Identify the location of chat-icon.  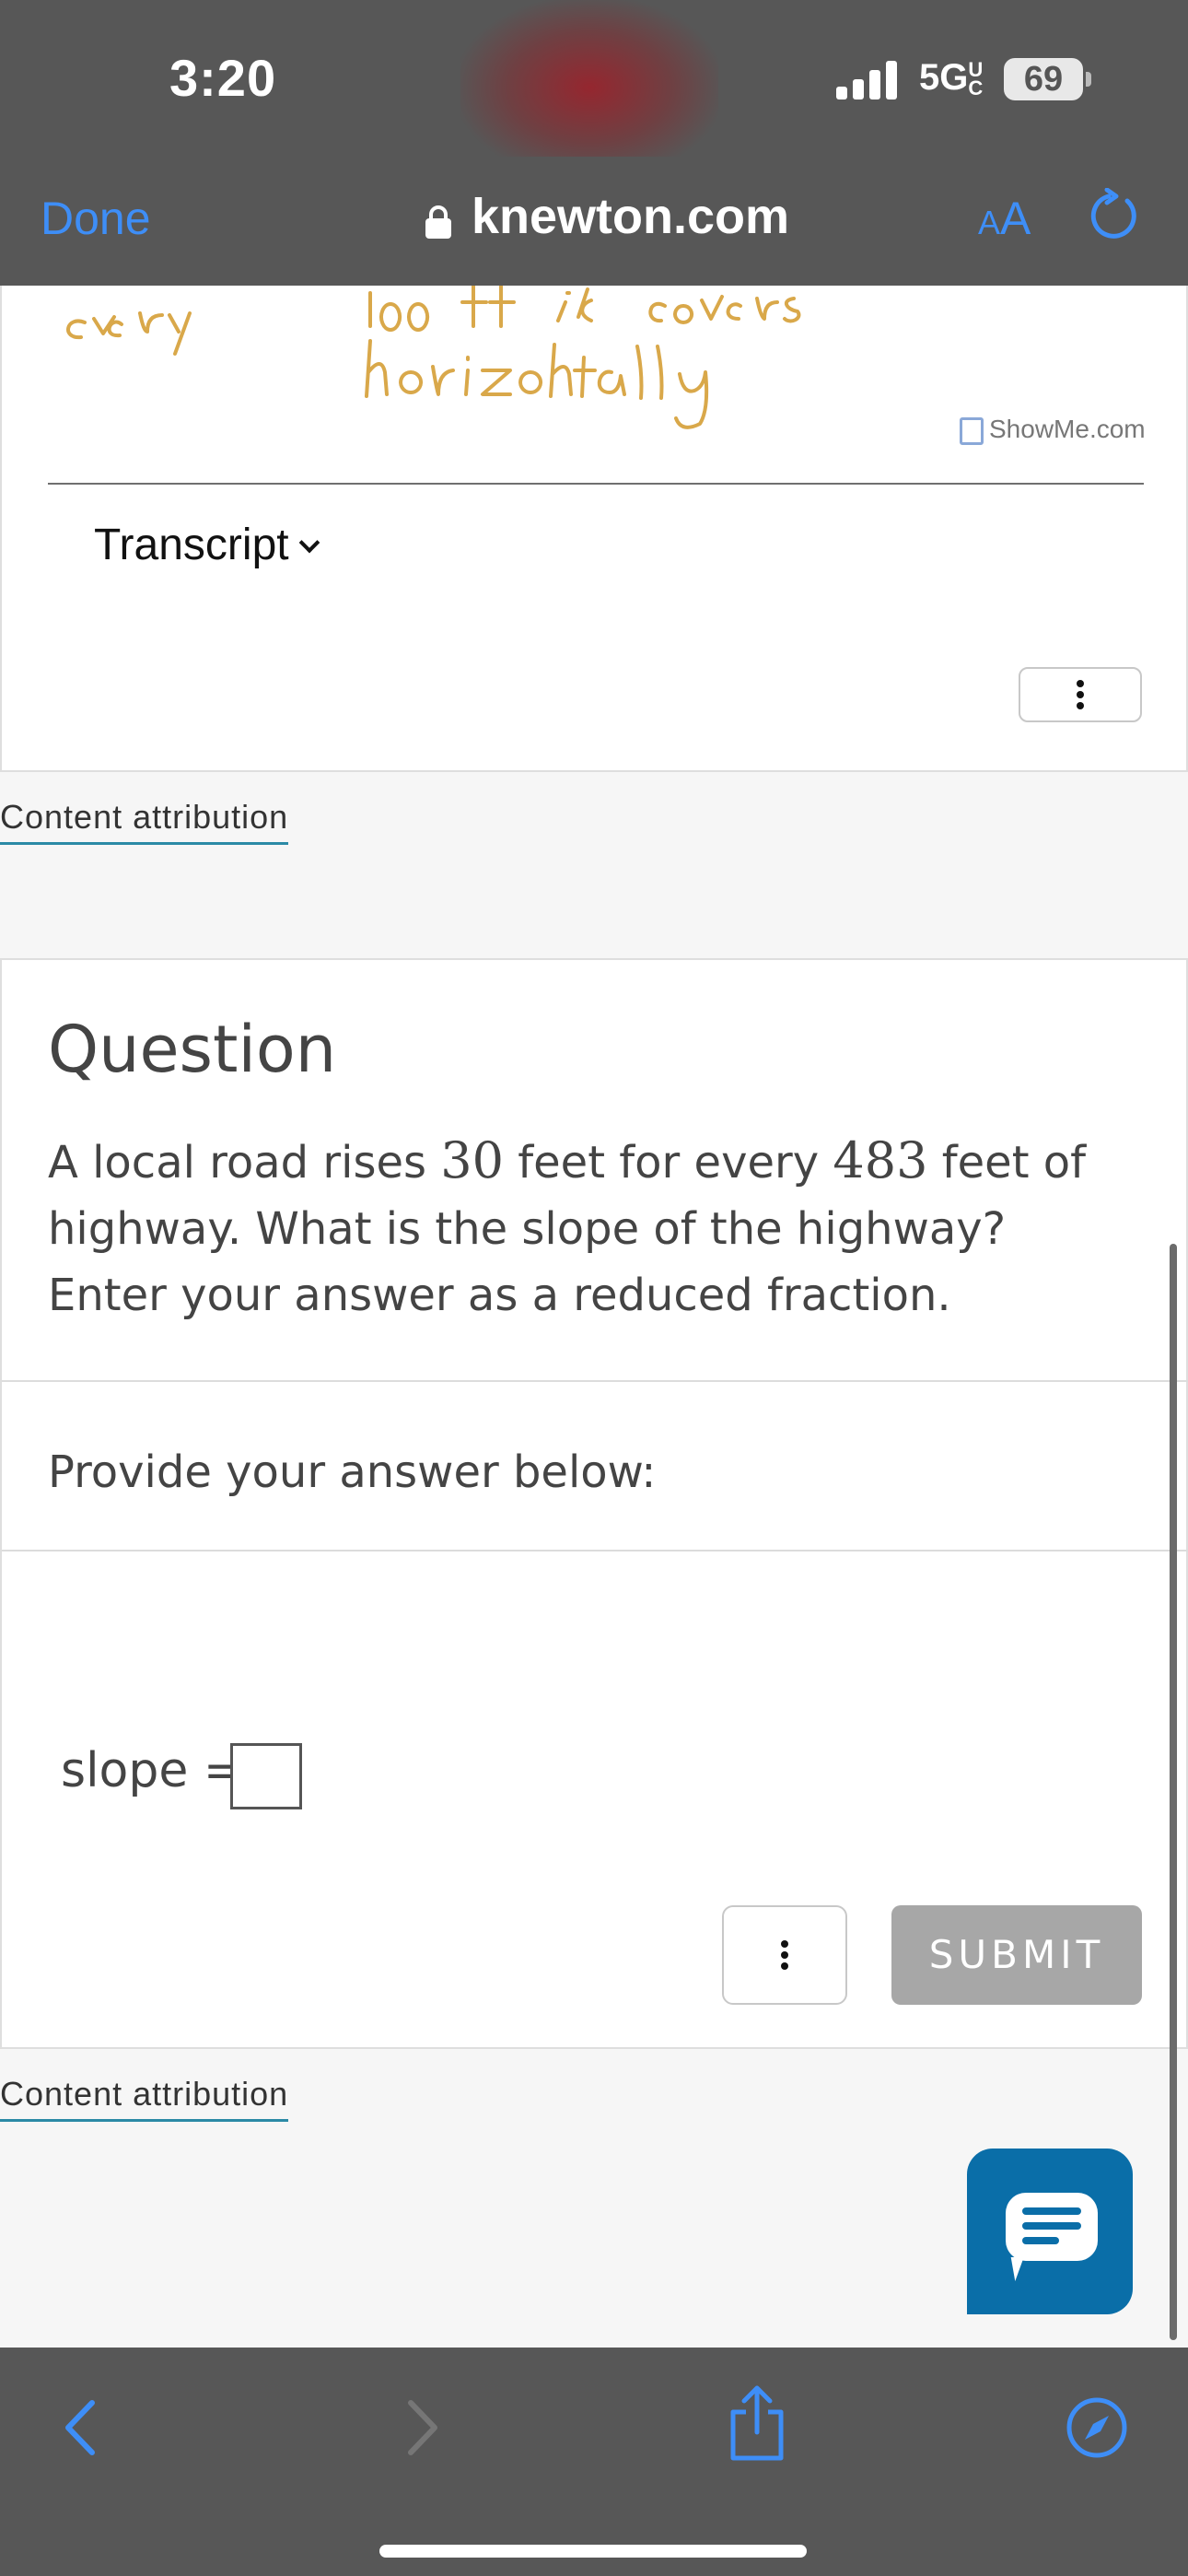
(1052, 2227).